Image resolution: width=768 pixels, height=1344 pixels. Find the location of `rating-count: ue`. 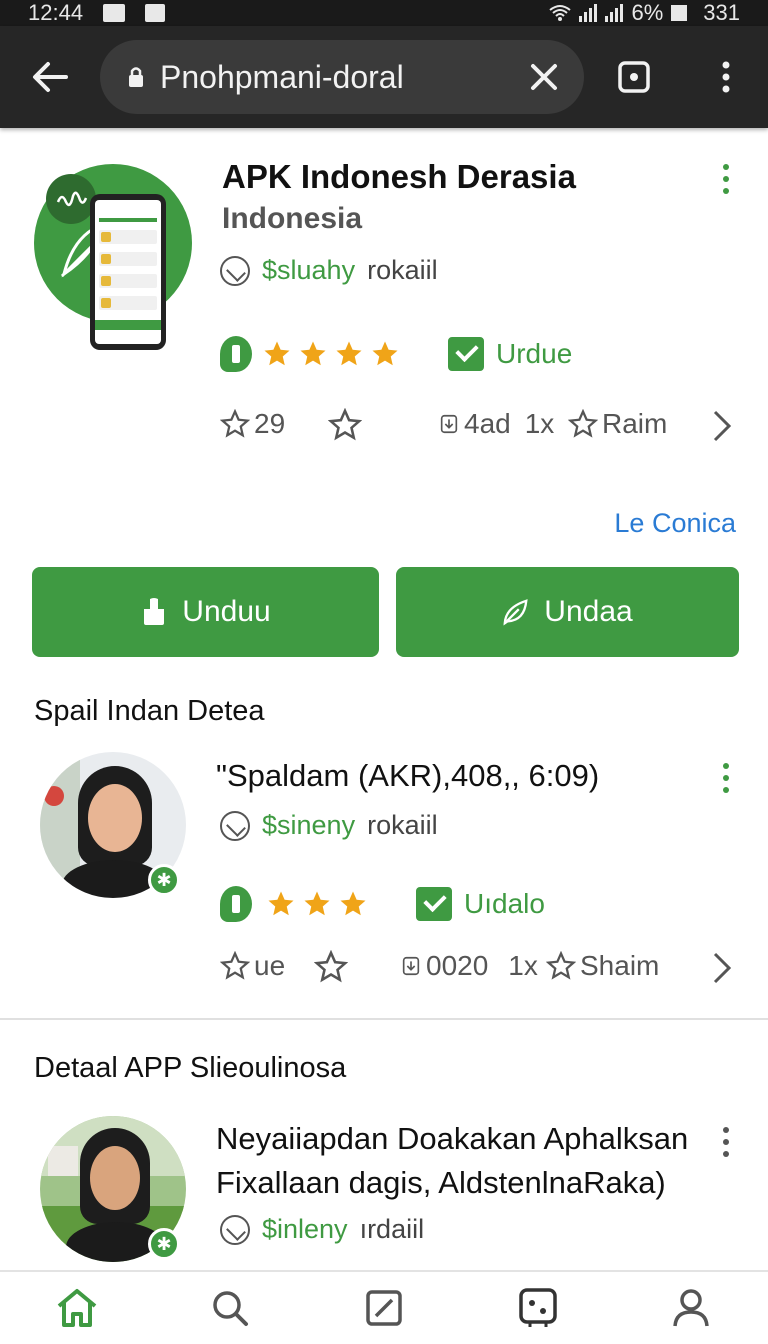

rating-count: ue is located at coordinates (270, 965).